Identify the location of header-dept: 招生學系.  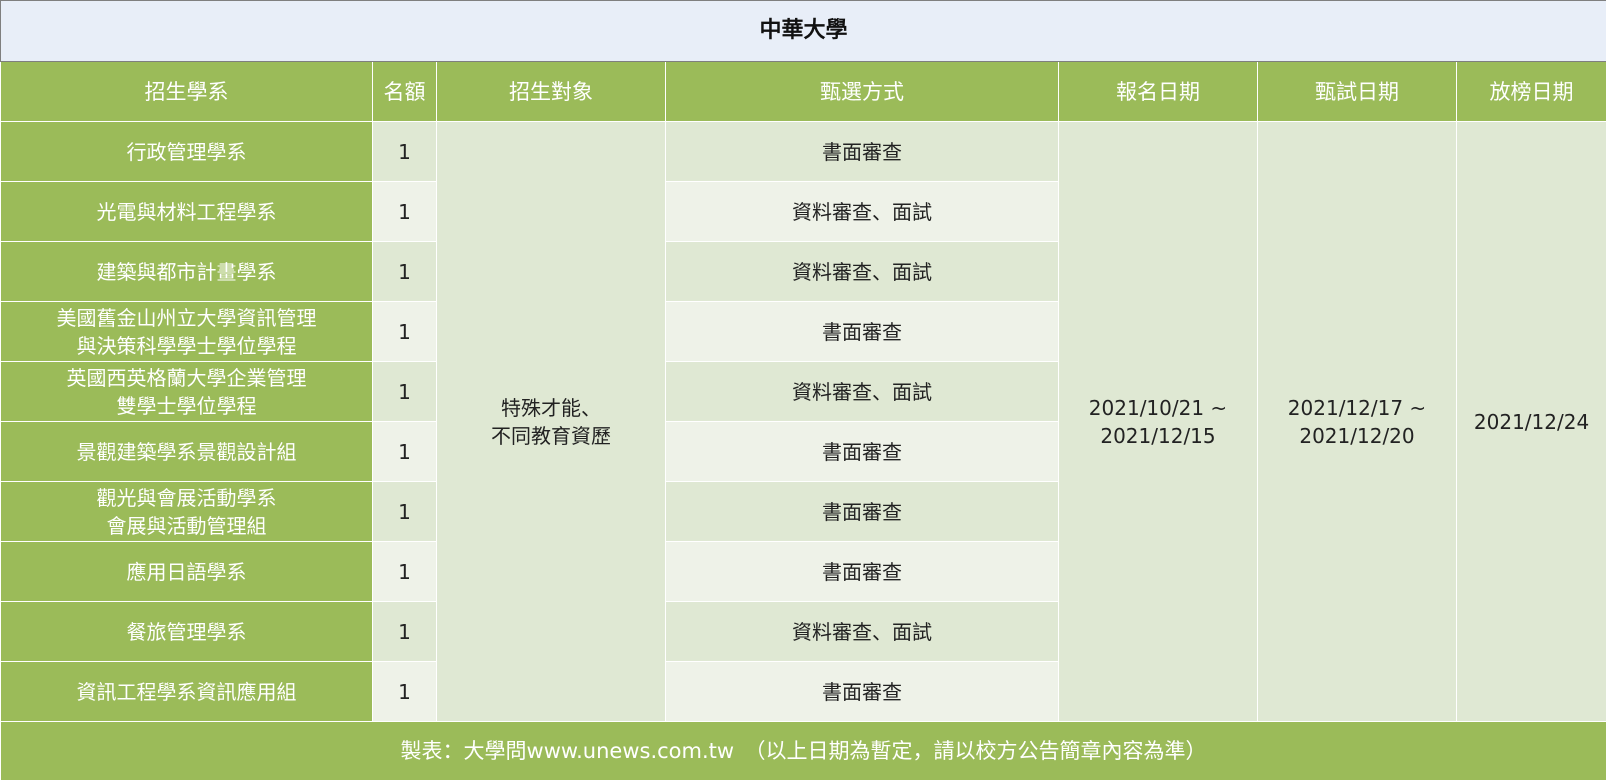
(186, 91).